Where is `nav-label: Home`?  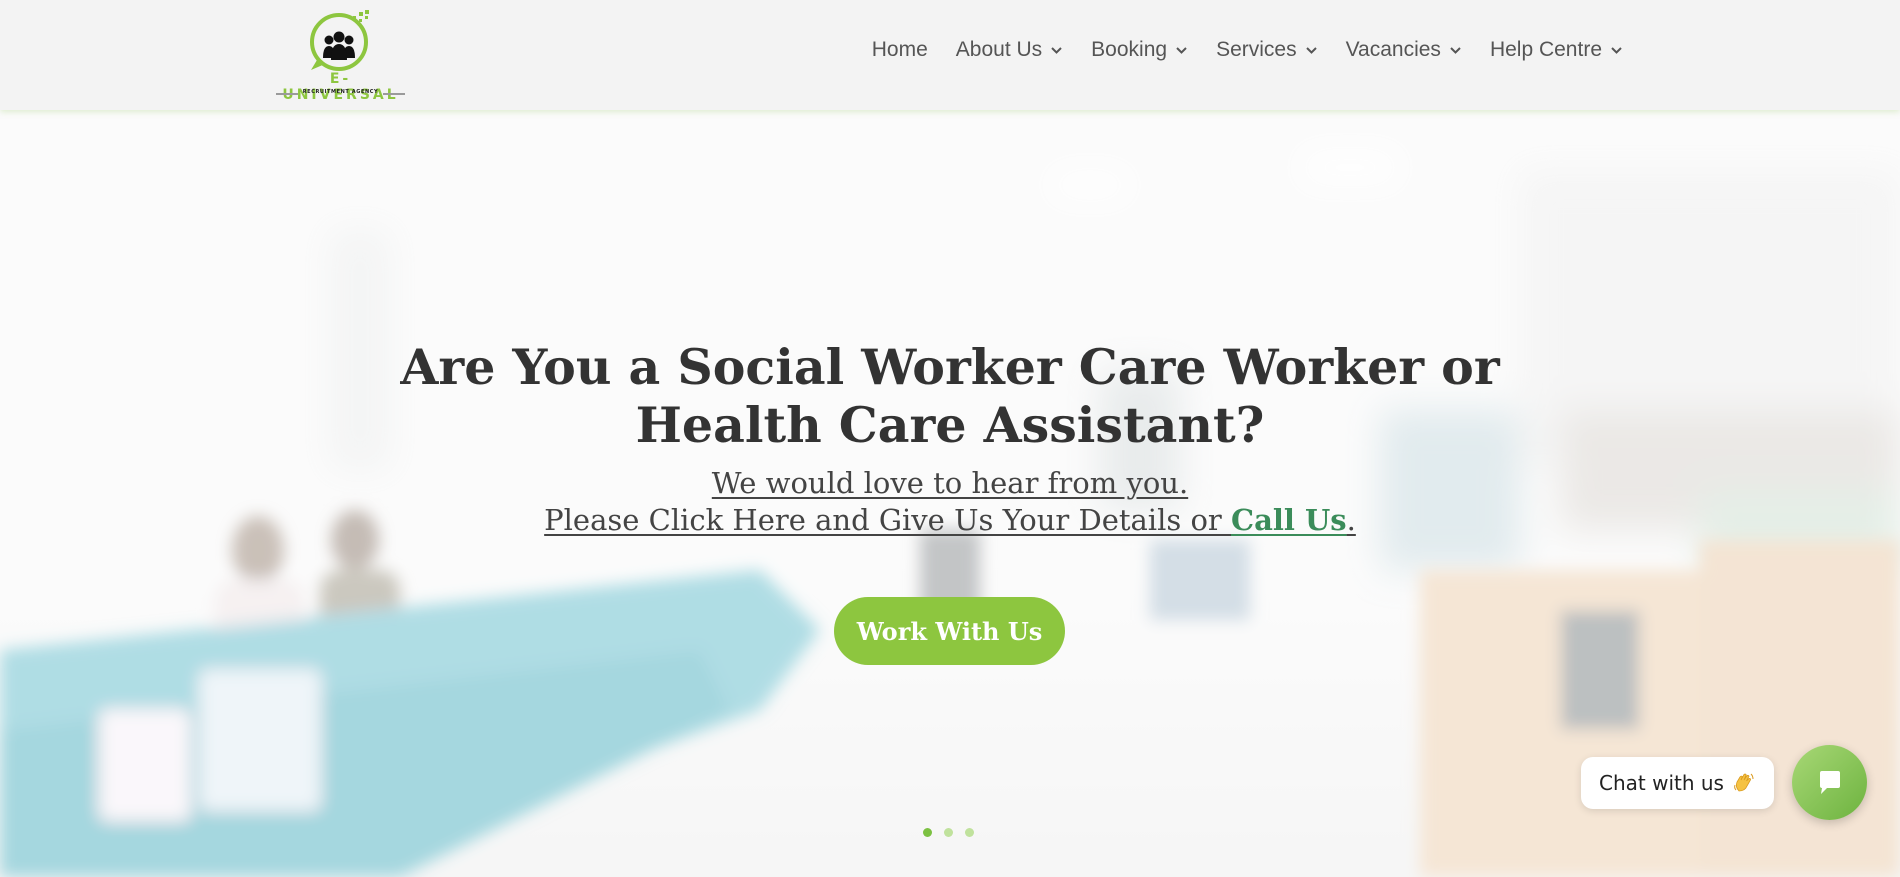 nav-label: Home is located at coordinates (899, 49).